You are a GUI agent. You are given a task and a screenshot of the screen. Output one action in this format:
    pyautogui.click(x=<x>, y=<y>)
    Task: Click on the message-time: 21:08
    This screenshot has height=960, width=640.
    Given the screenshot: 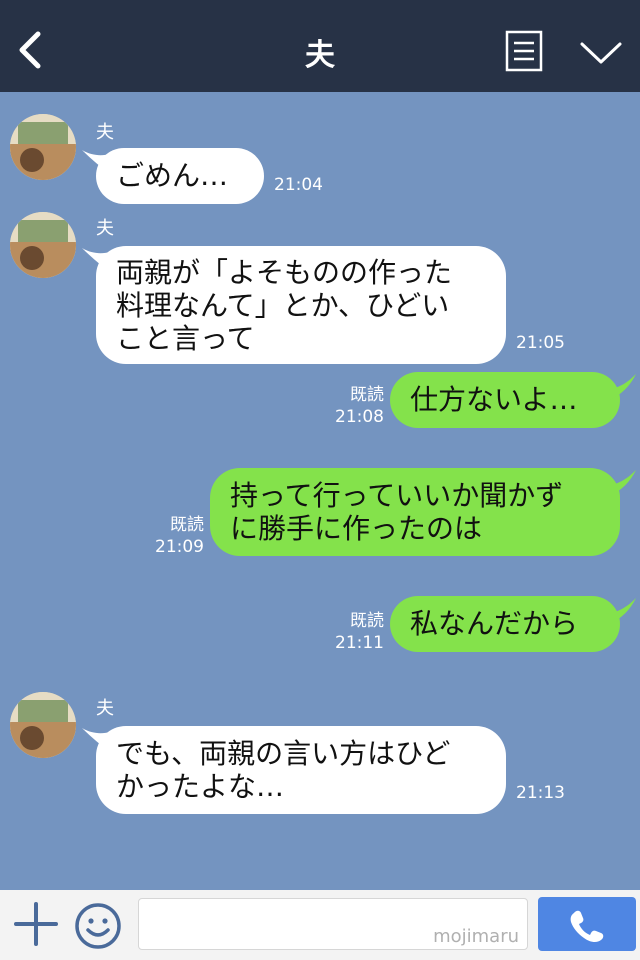 What is the action you would take?
    pyautogui.click(x=359, y=417)
    